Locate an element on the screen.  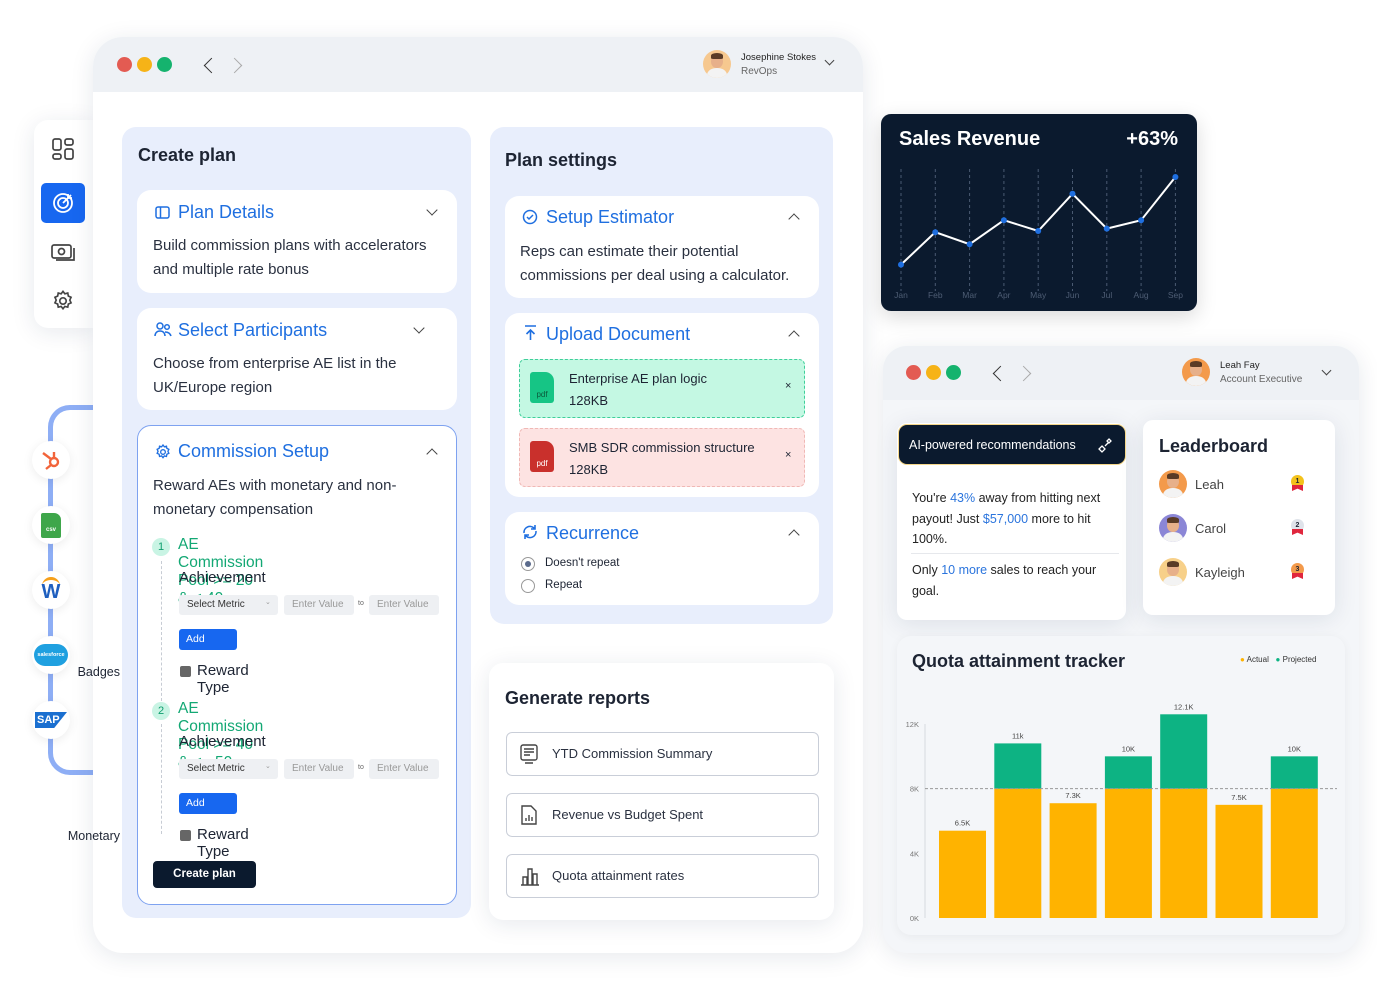
radio-repeat is located at coordinates (528, 586).